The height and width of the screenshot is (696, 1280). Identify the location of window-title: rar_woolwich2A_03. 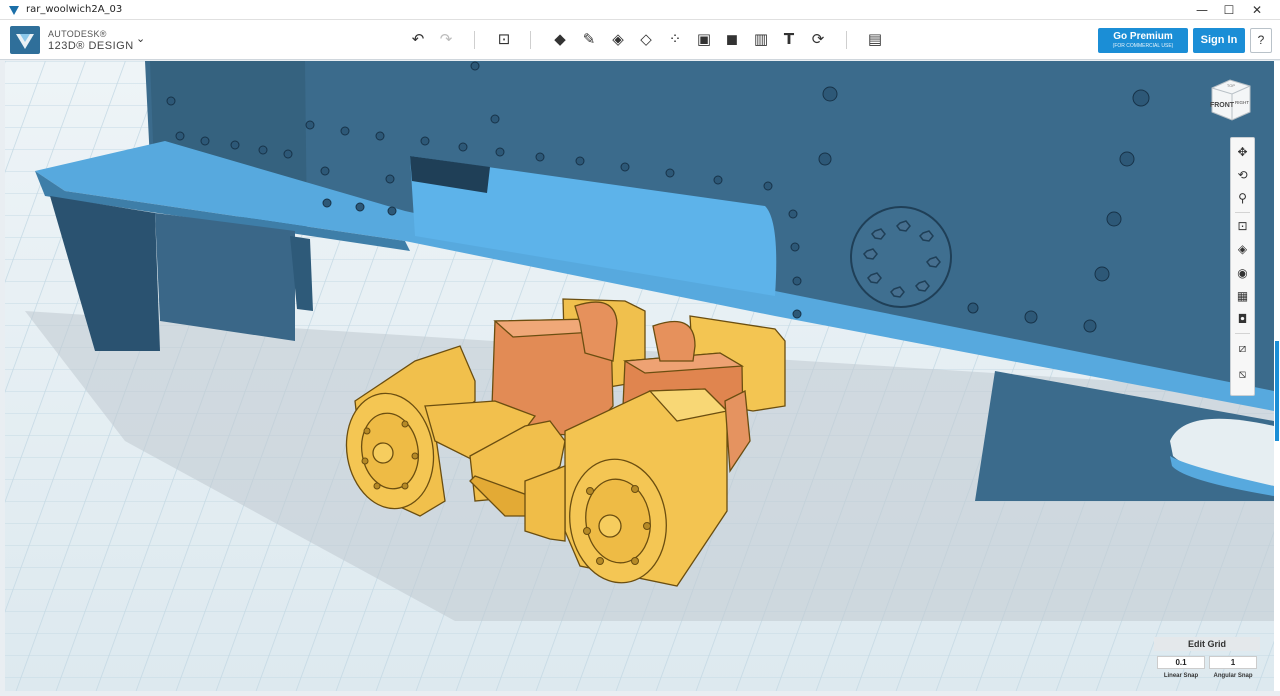
(74, 9).